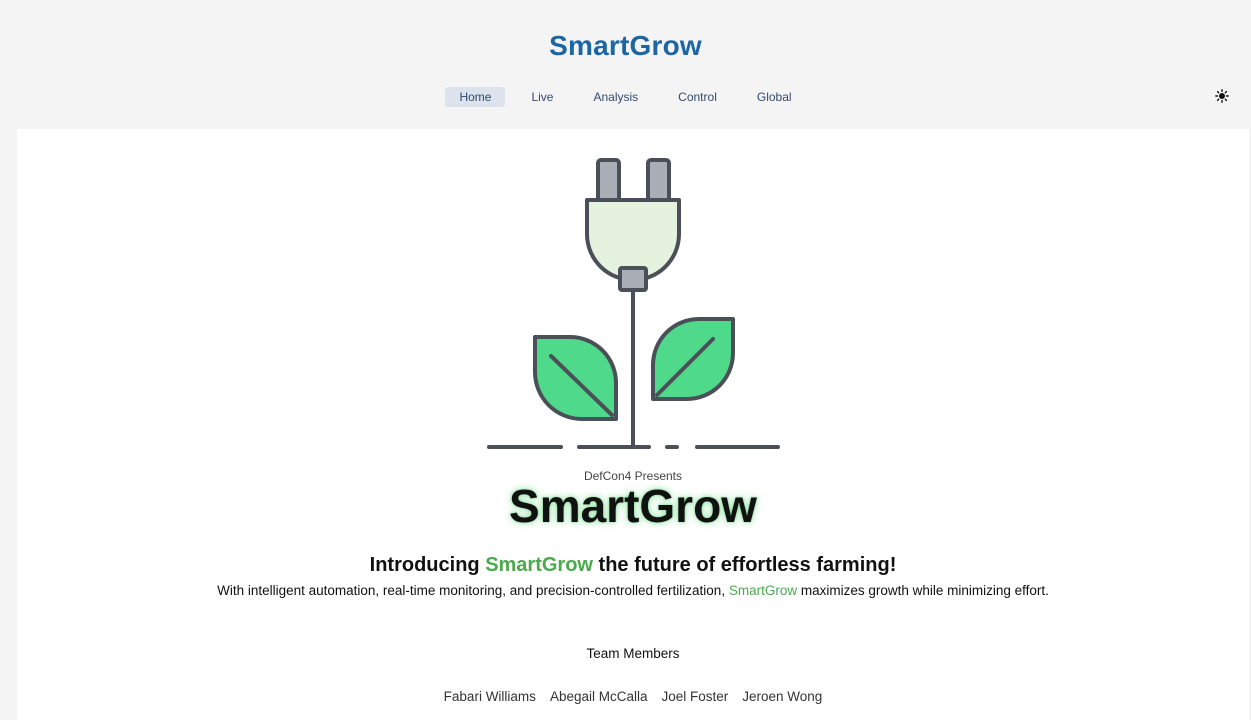 This screenshot has width=1251, height=720. I want to click on headline-brand: SmartGrow, so click(539, 565).